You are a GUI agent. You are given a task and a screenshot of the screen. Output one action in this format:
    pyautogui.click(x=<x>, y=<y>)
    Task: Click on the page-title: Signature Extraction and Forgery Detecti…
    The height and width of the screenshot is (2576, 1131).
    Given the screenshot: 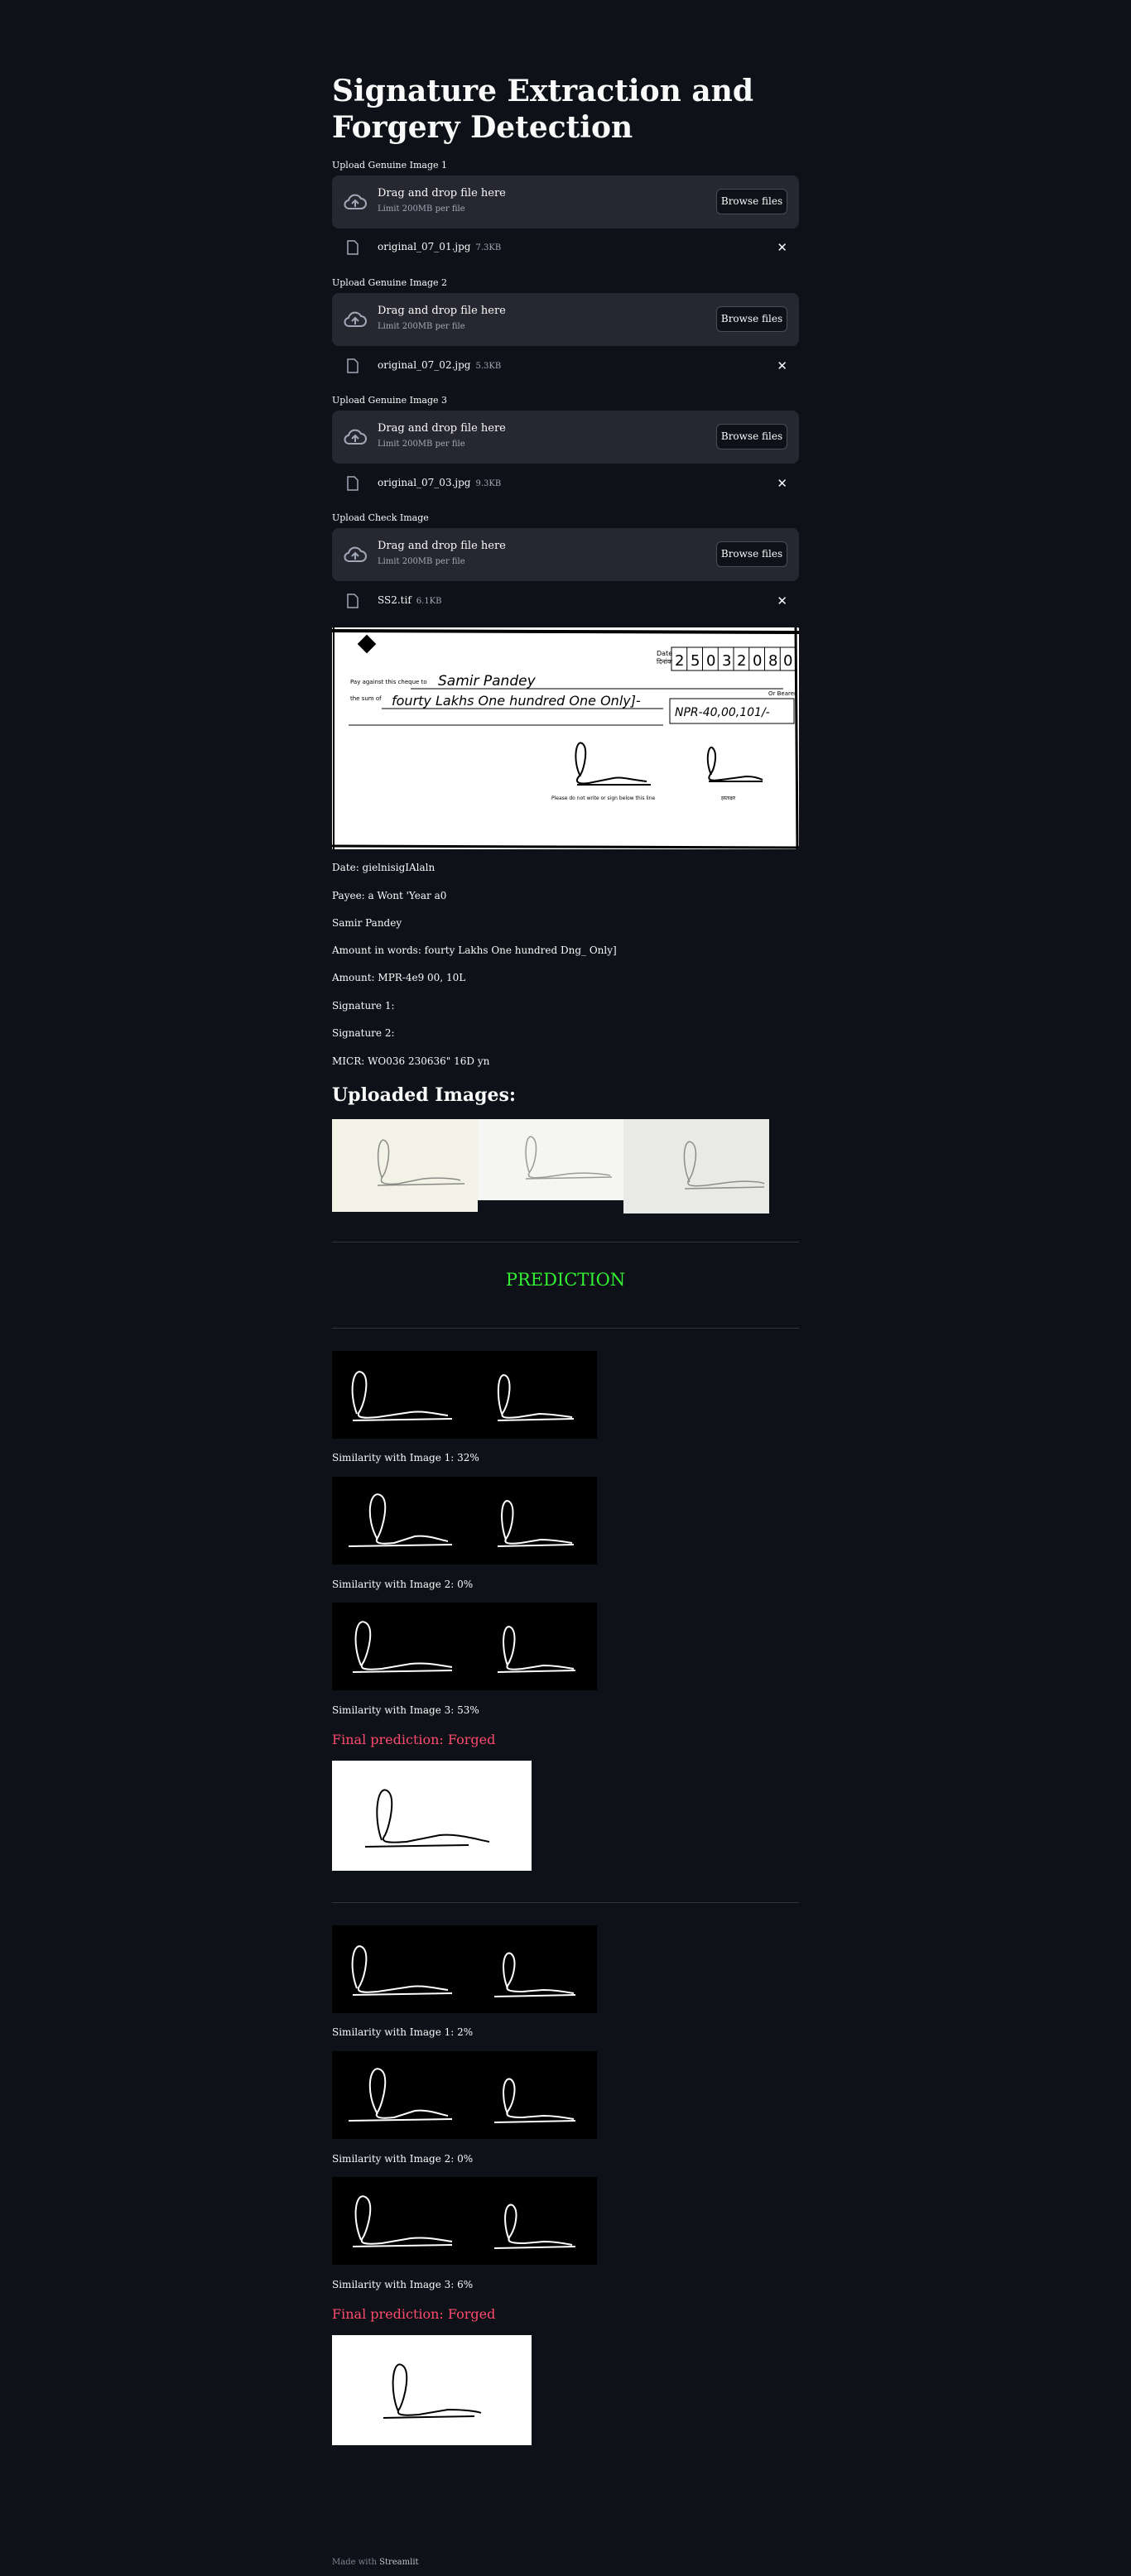 What is the action you would take?
    pyautogui.click(x=543, y=109)
    